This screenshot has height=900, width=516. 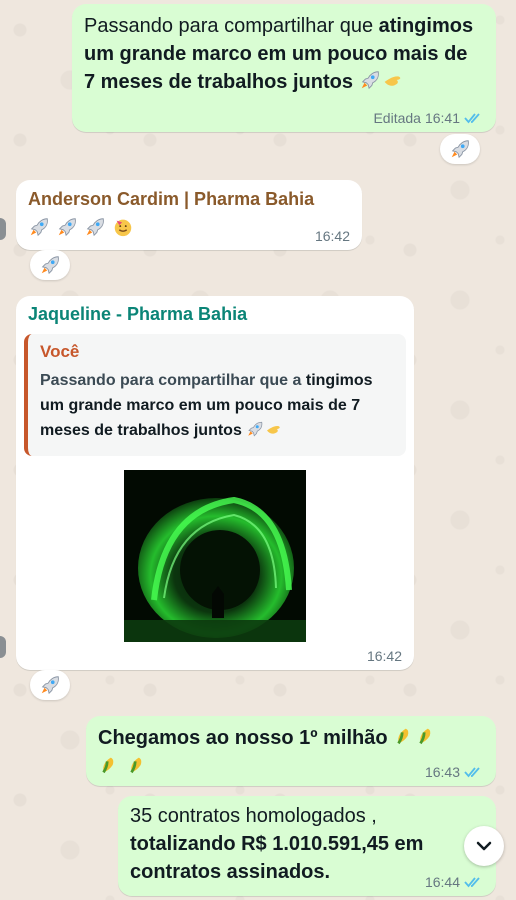 I want to click on fireworks-graphic, so click(x=215, y=556).